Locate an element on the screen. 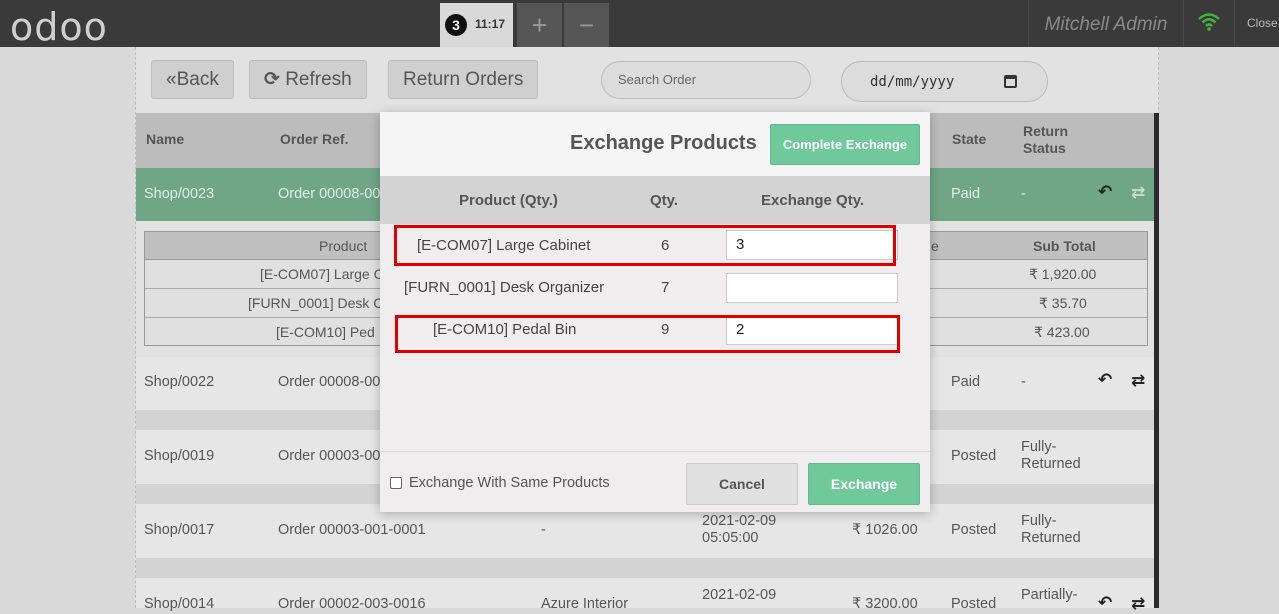 The height and width of the screenshot is (614, 1279). date-placeholder: dd/mm/yyyy is located at coordinates (912, 82).